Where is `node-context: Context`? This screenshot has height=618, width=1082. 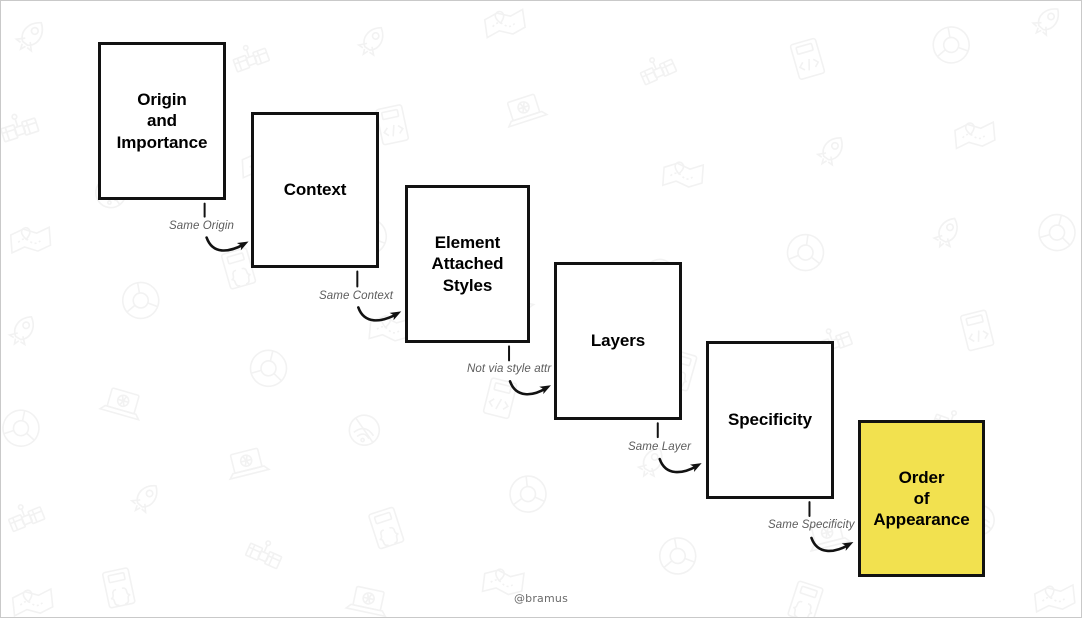 node-context: Context is located at coordinates (315, 190).